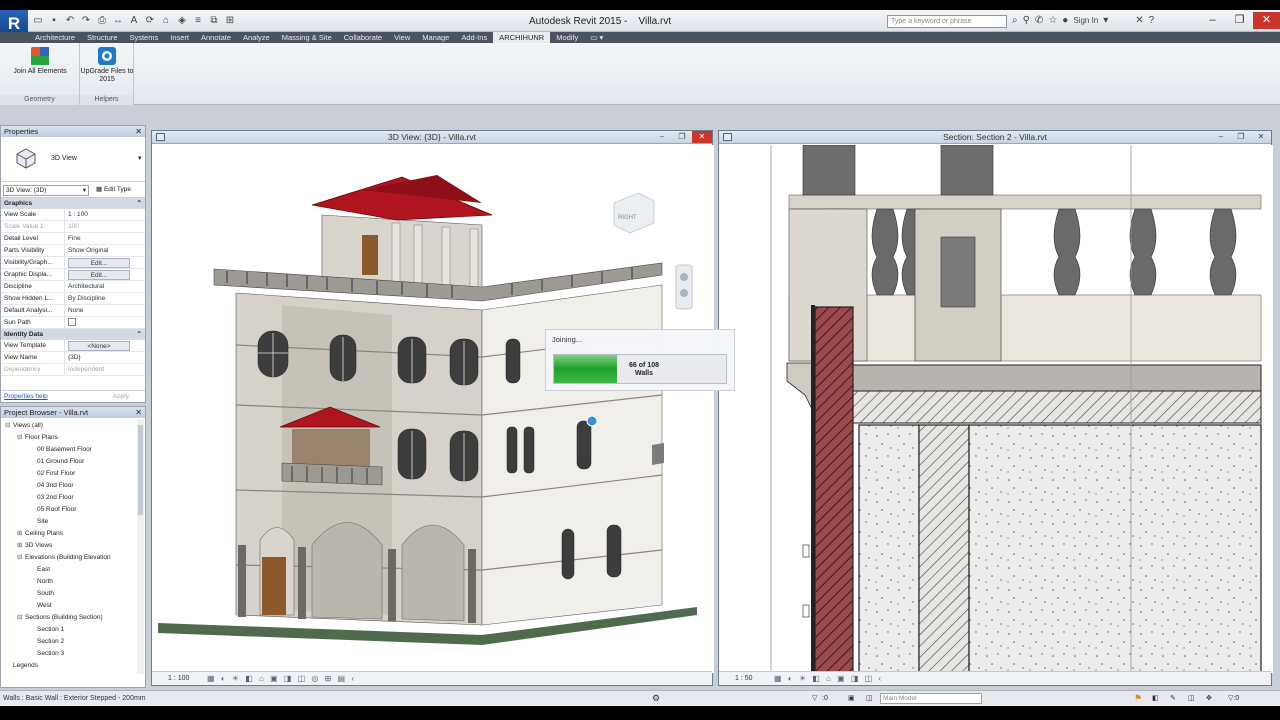 Image resolution: width=1280 pixels, height=720 pixels. I want to click on view-section-scale: 1 : 50, so click(744, 678).